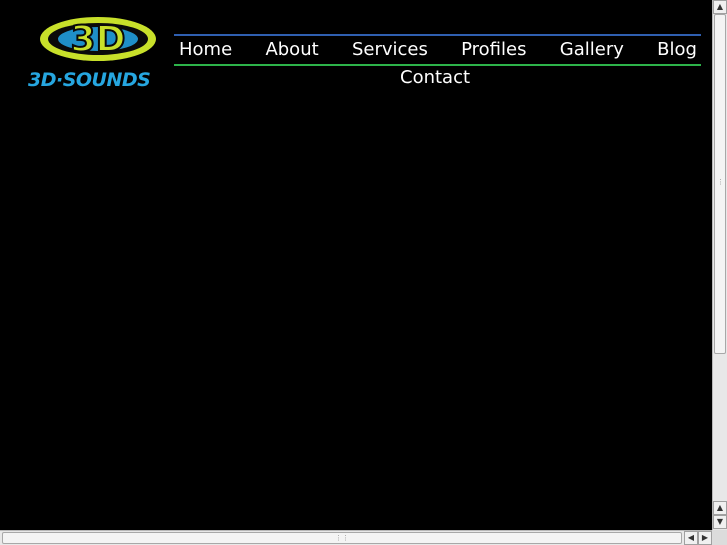 This screenshot has width=727, height=545. What do you see at coordinates (437, 35) in the screenshot?
I see `nav-top-rule` at bounding box center [437, 35].